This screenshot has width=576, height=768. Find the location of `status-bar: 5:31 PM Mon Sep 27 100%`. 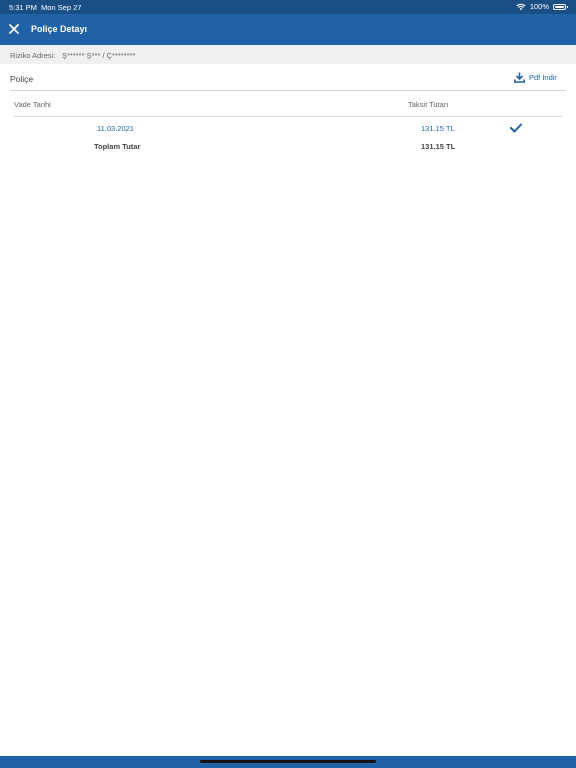

status-bar: 5:31 PM Mon Sep 27 100% is located at coordinates (288, 7).